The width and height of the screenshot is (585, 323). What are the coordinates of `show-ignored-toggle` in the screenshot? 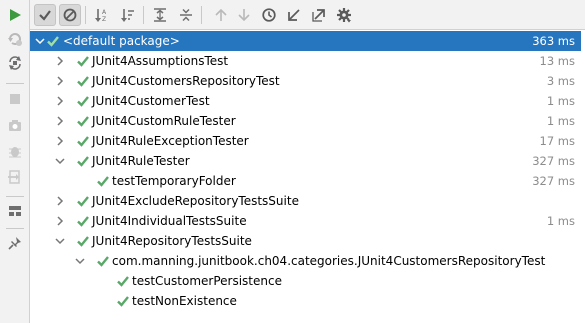 It's located at (70, 15).